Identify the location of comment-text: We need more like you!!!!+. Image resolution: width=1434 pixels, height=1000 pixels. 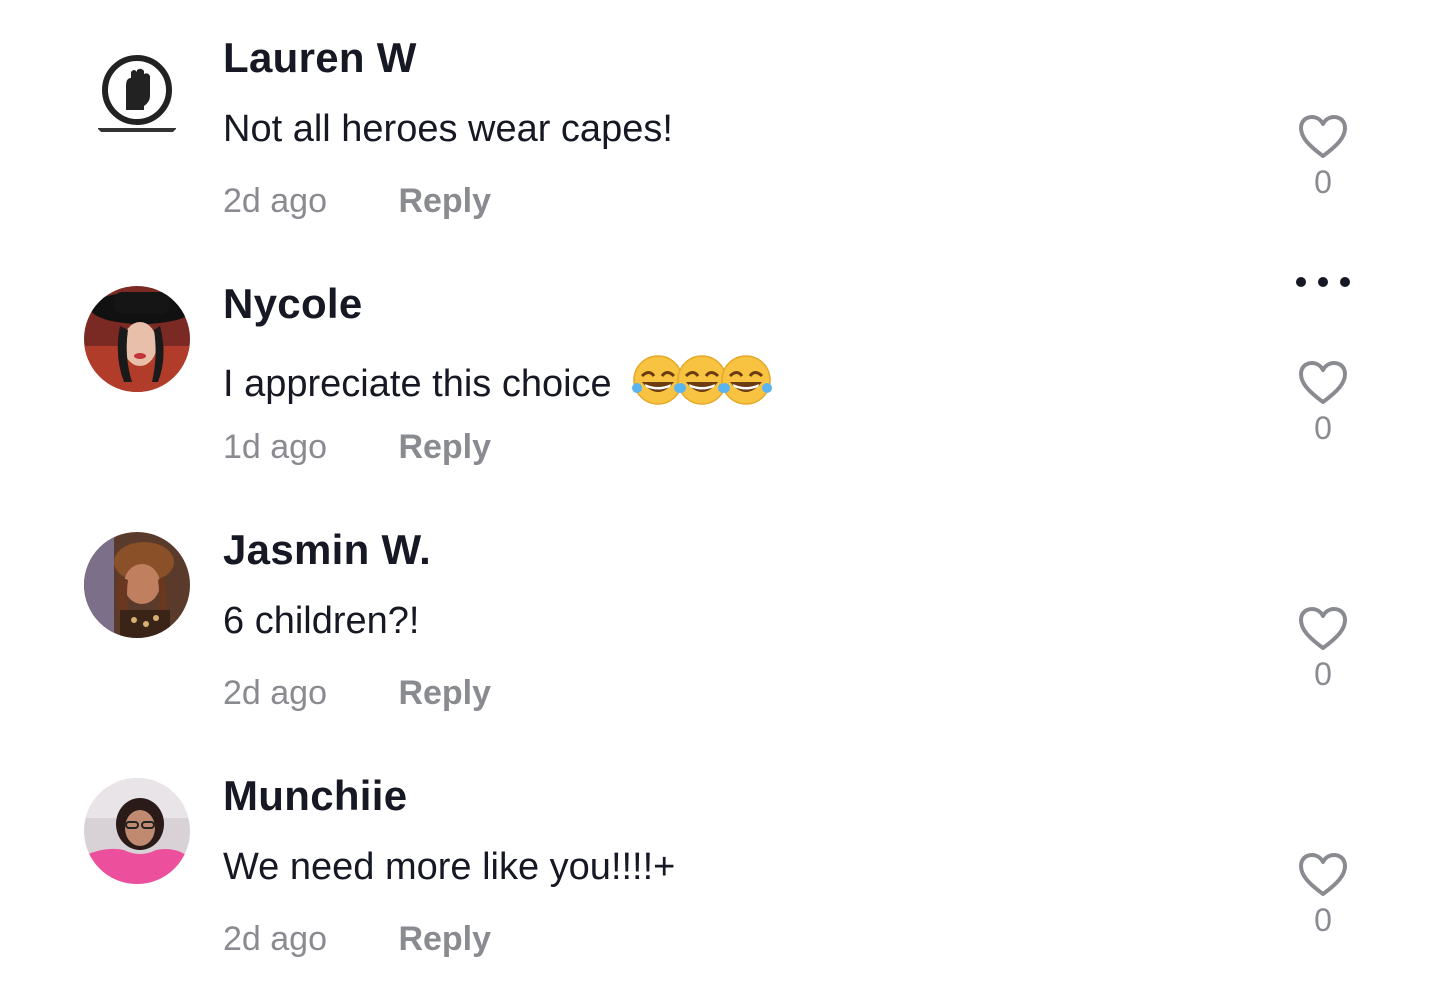
(449, 867).